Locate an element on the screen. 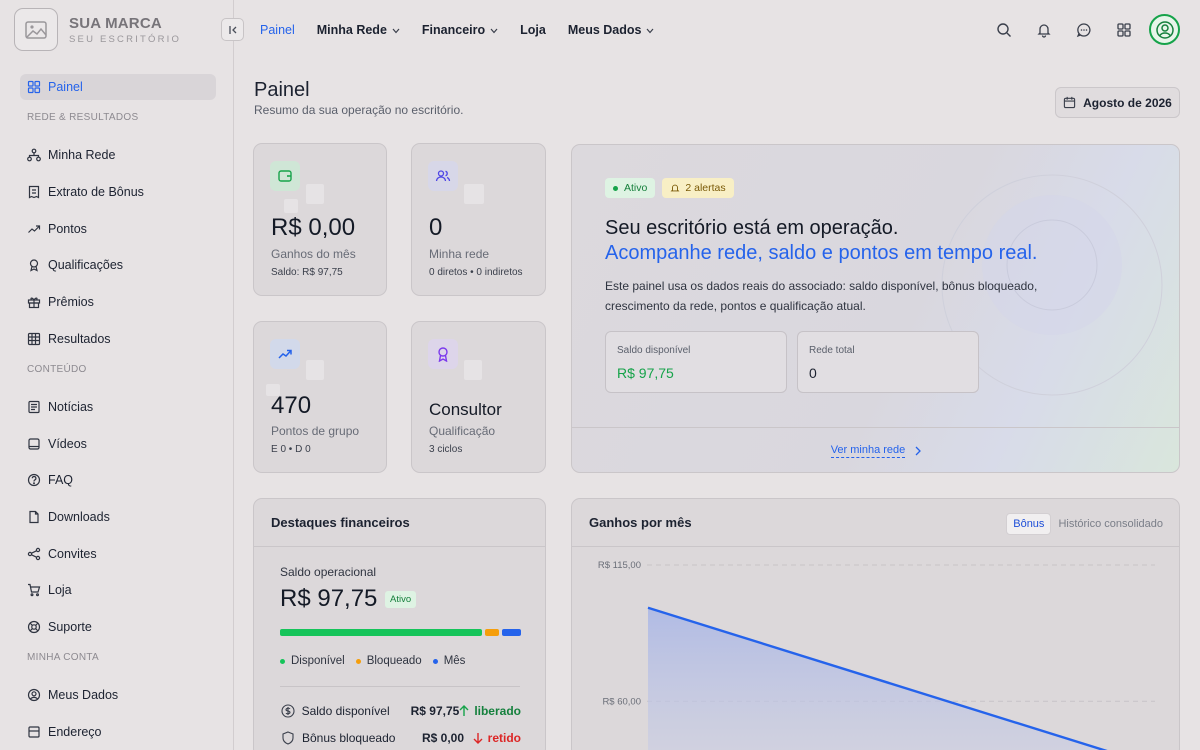 The width and height of the screenshot is (1200, 750). chat-icon is located at coordinates (1083, 29).